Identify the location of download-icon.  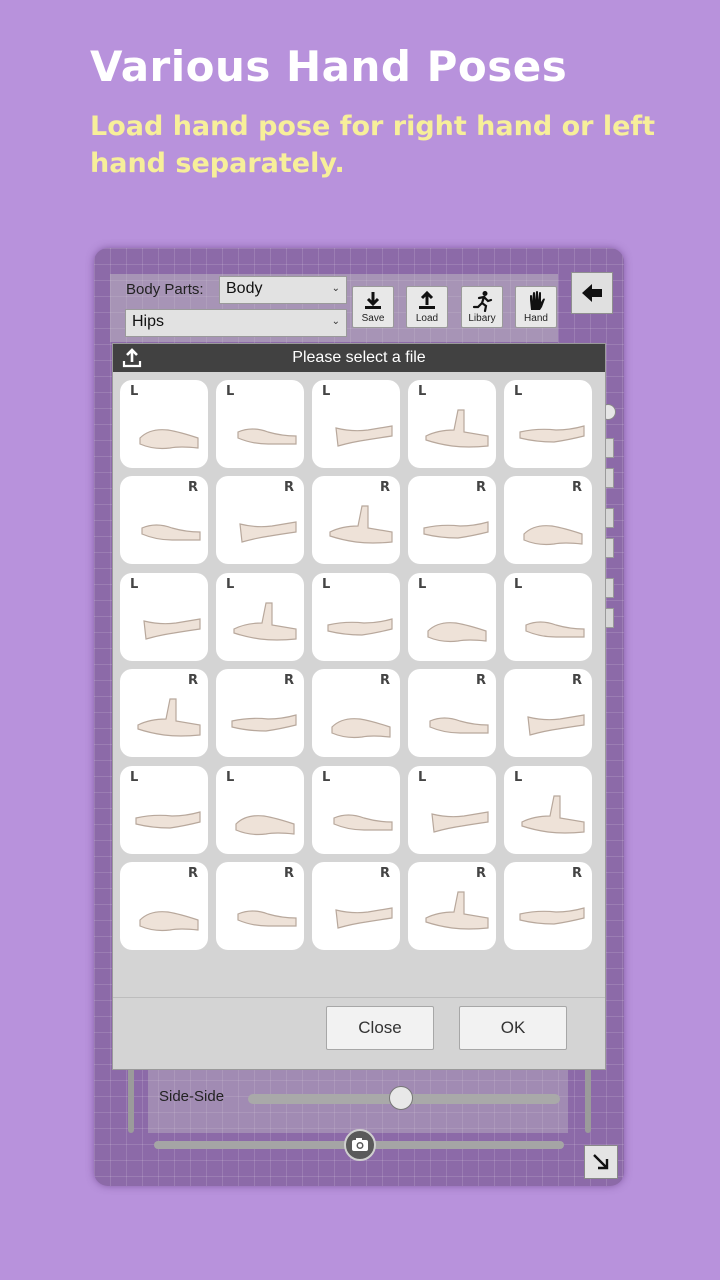
(373, 300).